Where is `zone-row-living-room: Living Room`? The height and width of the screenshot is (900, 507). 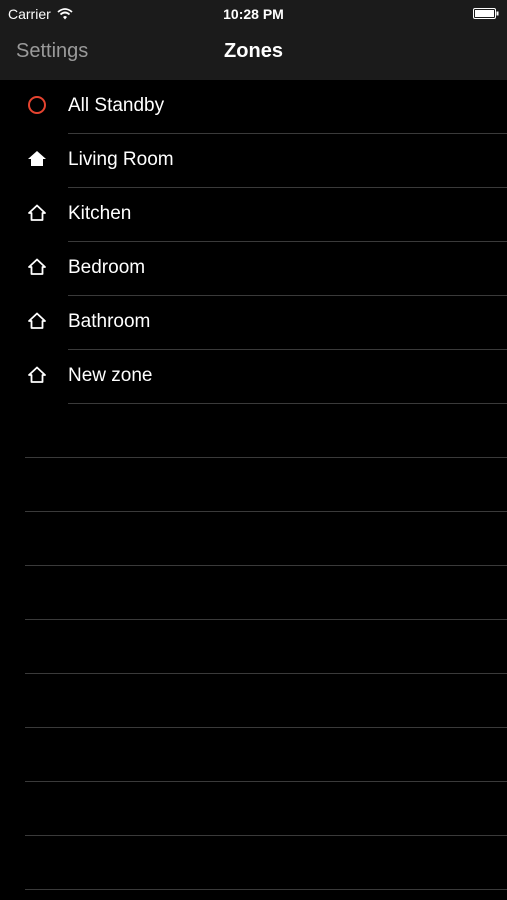 zone-row-living-room: Living Room is located at coordinates (267, 161).